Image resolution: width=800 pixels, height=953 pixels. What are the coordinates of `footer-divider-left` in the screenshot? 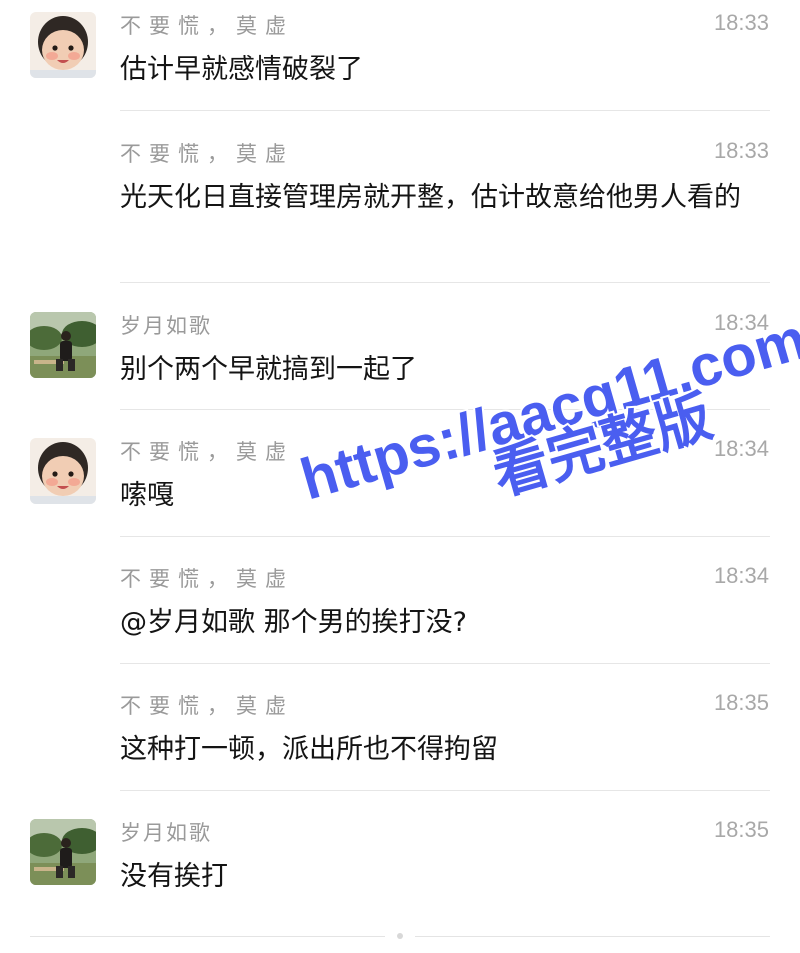 It's located at (207, 936).